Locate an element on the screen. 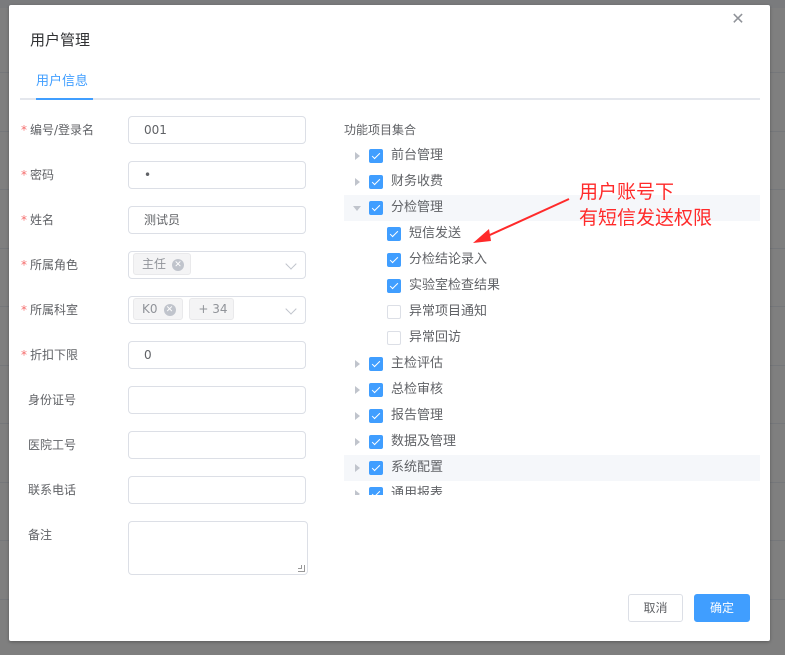 The height and width of the screenshot is (655, 785). tree-node-label: 短信发送 is located at coordinates (435, 233).